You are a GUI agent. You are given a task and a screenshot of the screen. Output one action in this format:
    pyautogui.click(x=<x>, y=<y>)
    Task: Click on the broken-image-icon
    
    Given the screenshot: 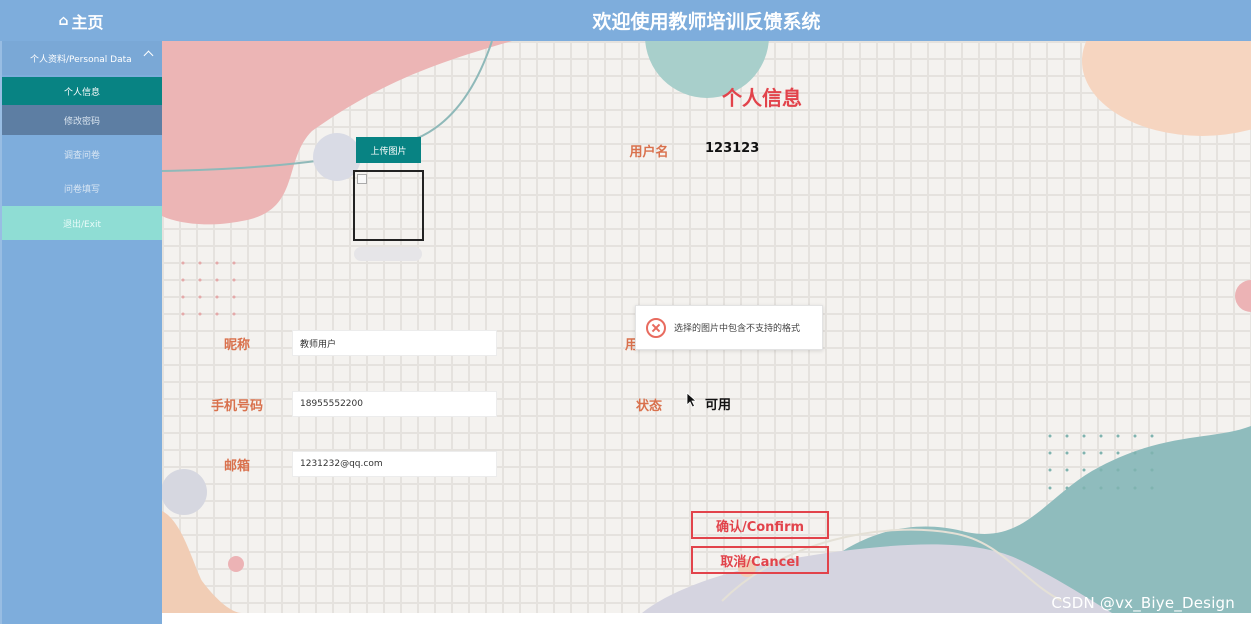 What is the action you would take?
    pyautogui.click(x=362, y=179)
    